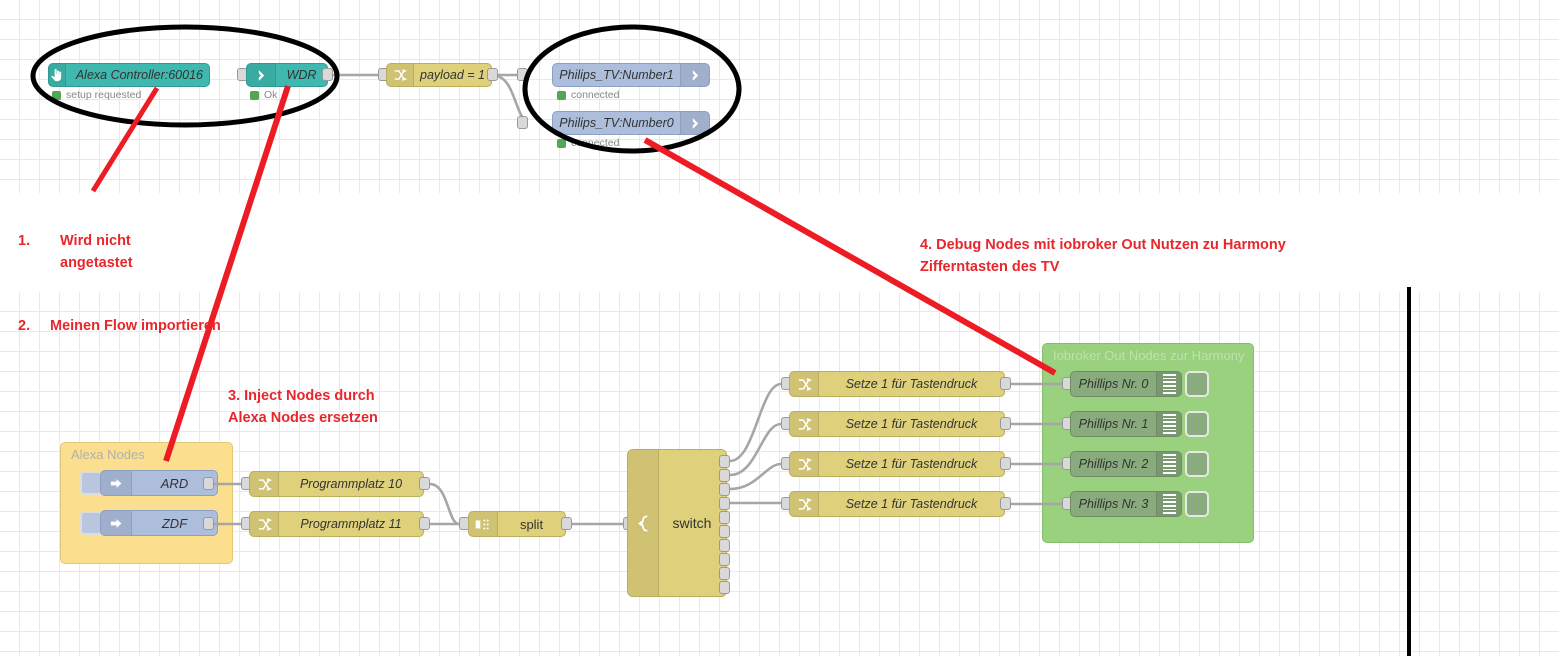 The image size is (1559, 656). What do you see at coordinates (24, 241) in the screenshot?
I see `annotation-1-number: 1.` at bounding box center [24, 241].